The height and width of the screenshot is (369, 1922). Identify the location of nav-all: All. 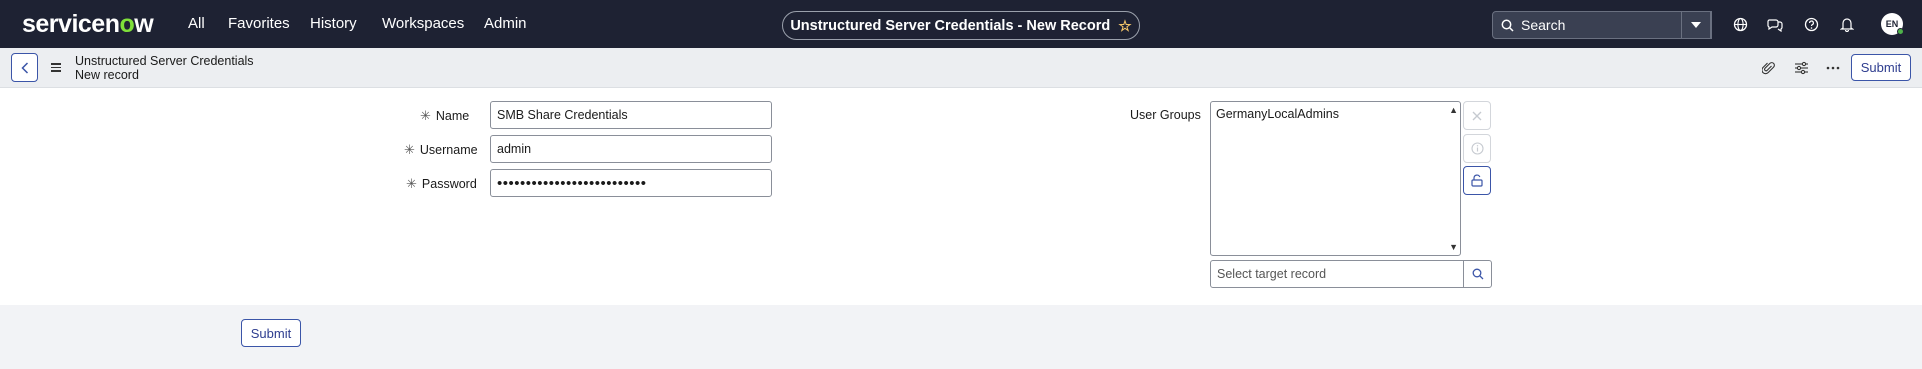
(196, 23).